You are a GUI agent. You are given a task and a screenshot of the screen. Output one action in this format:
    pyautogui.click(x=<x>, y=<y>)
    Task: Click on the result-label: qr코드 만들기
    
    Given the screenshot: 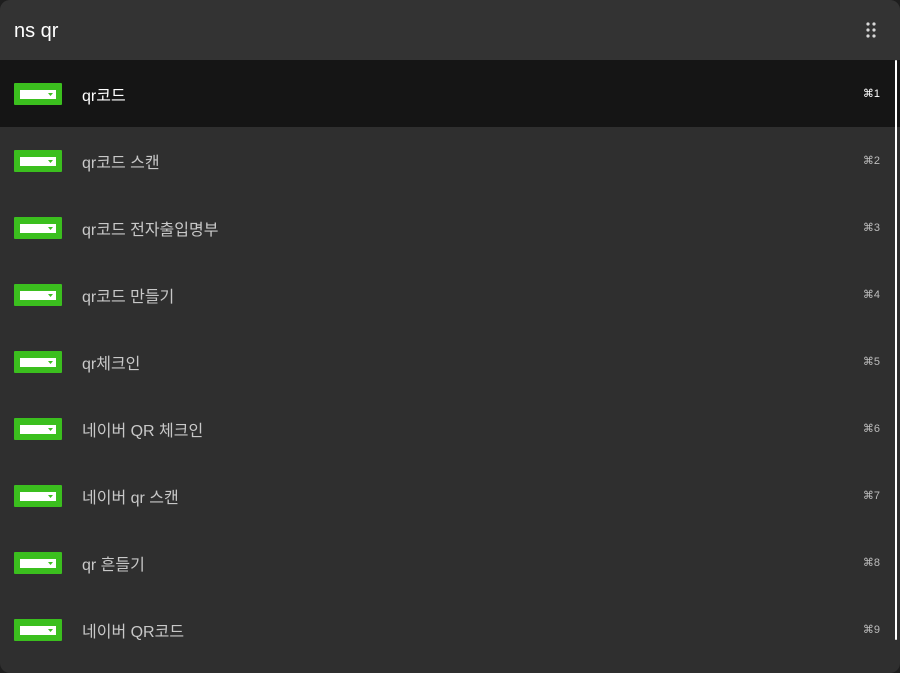 What is the action you would take?
    pyautogui.click(x=128, y=297)
    